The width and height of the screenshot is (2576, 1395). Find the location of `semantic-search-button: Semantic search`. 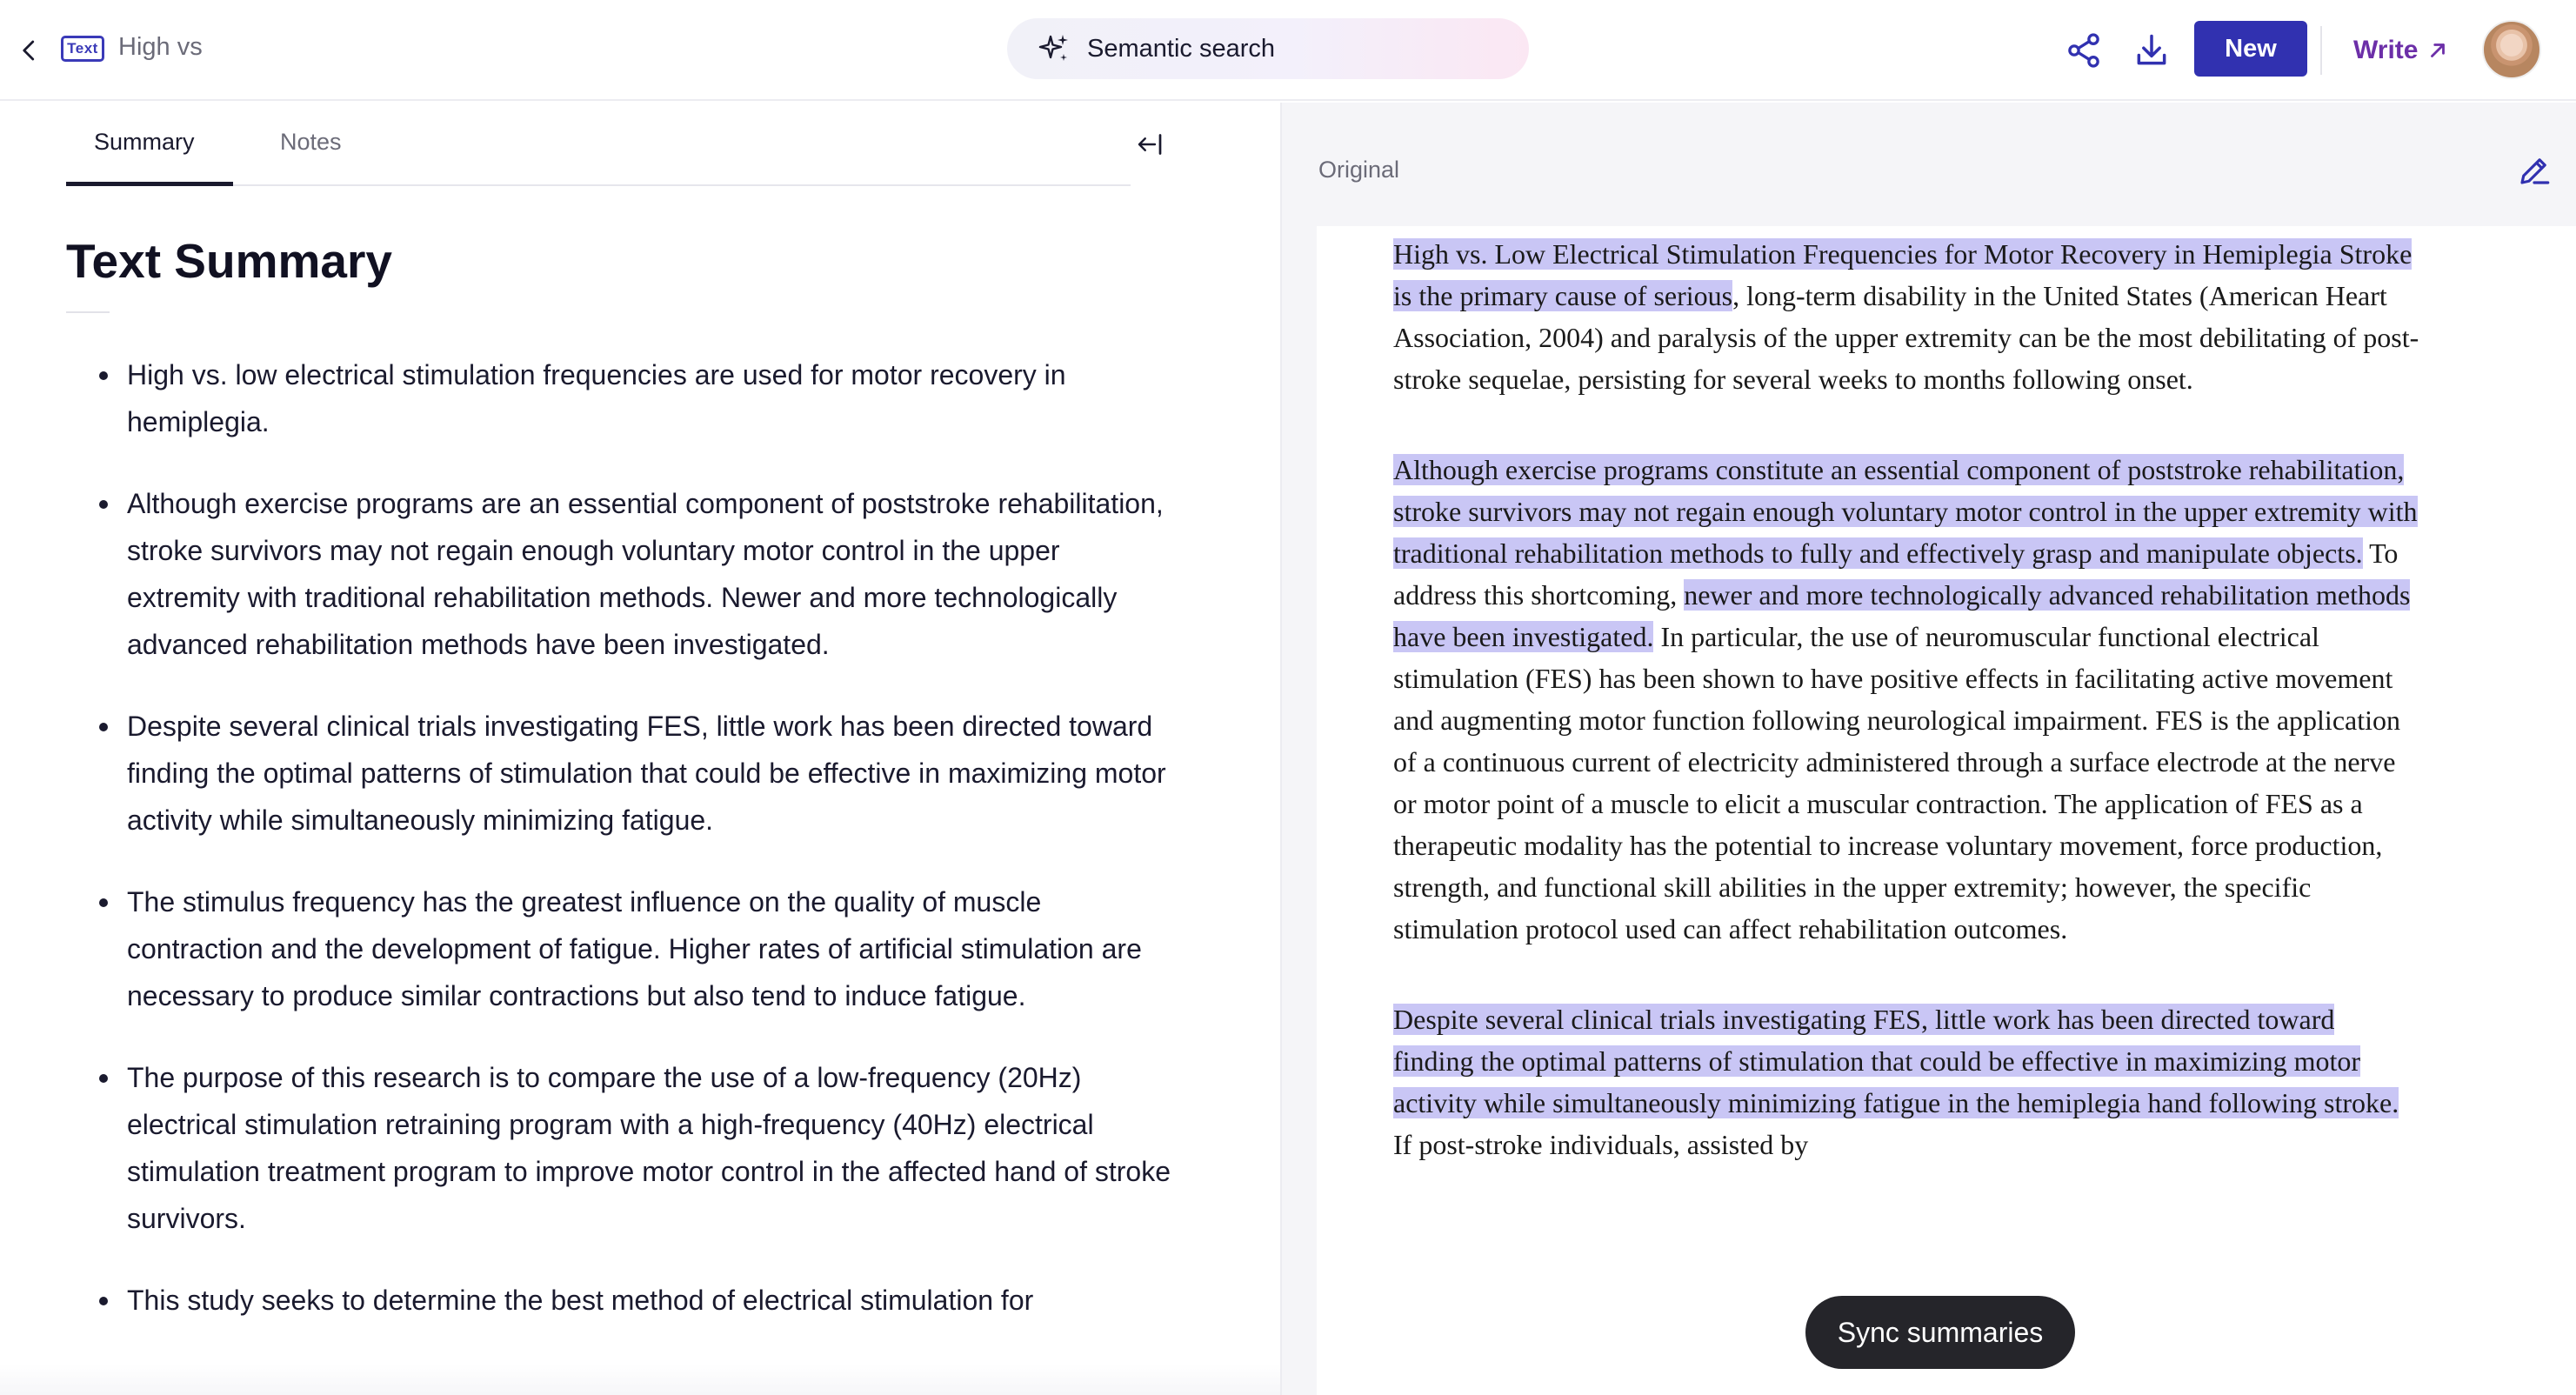

semantic-search-button: Semantic search is located at coordinates (1268, 48).